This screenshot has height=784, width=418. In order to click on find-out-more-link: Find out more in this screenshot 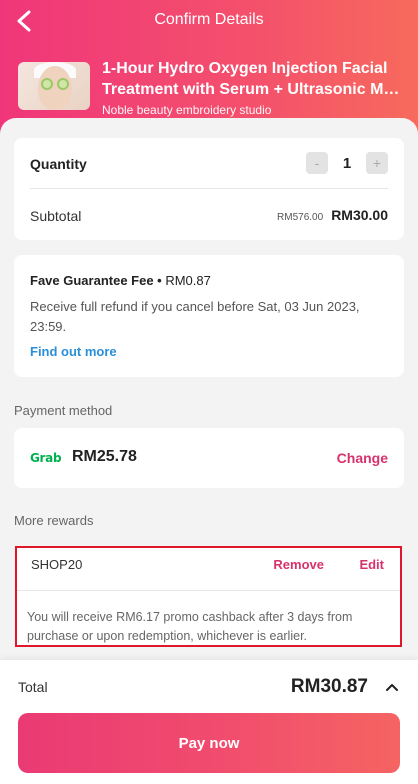, I will do `click(73, 351)`.